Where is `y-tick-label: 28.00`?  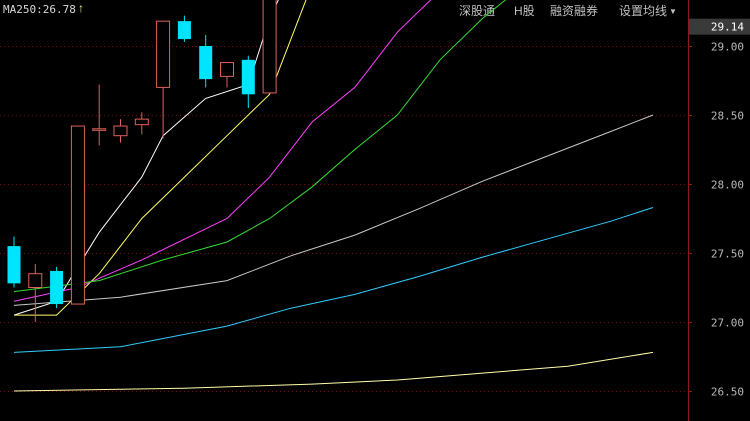 y-tick-label: 28.00 is located at coordinates (727, 185).